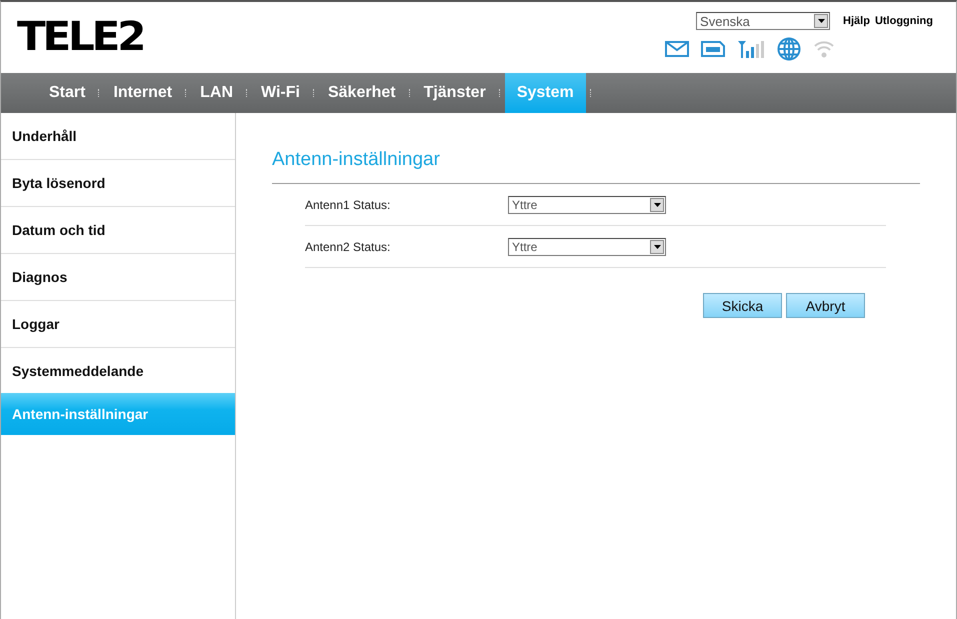  What do you see at coordinates (596, 166) in the screenshot?
I see `page-title: Antenn-inställningar` at bounding box center [596, 166].